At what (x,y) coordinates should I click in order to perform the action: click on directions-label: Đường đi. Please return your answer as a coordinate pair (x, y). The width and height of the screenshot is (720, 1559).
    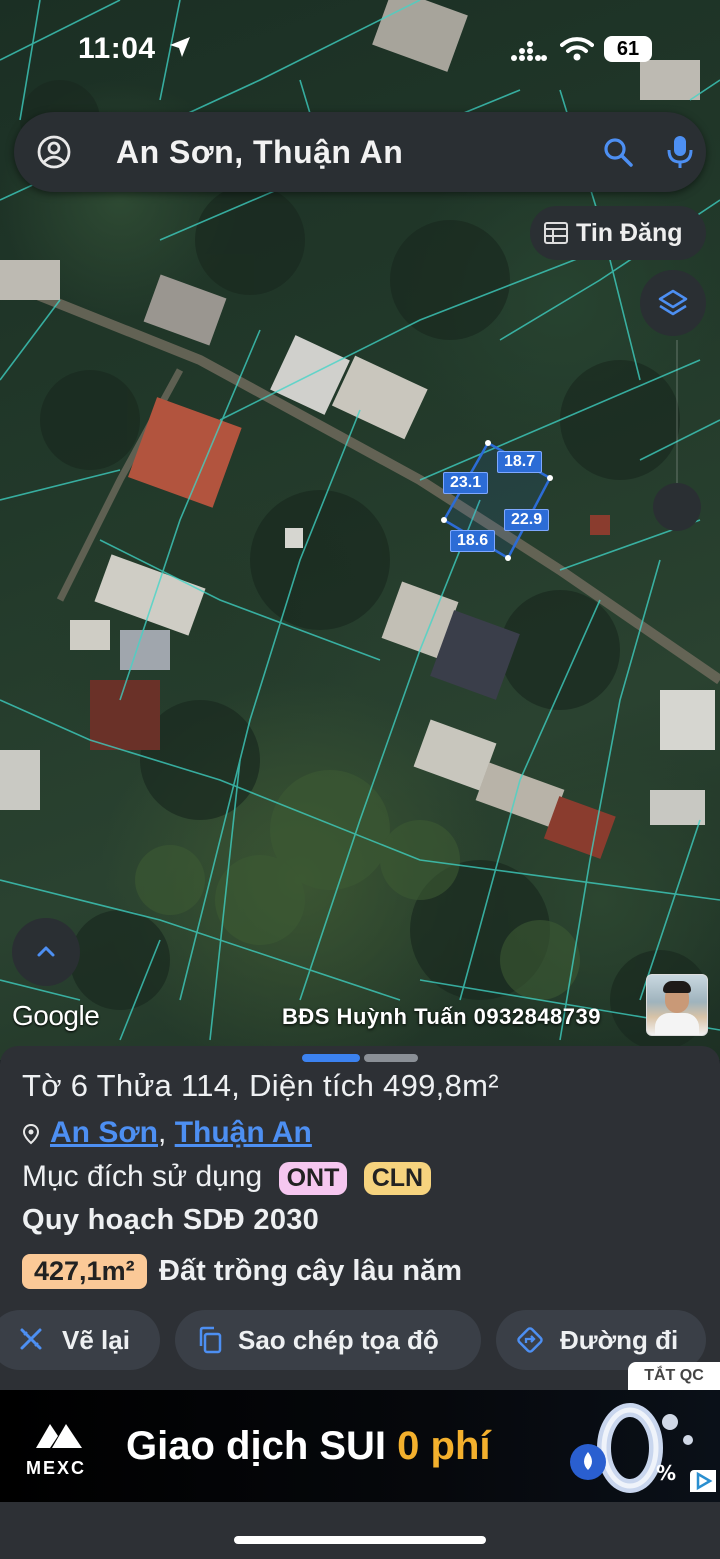
    Looking at the image, I should click on (619, 1340).